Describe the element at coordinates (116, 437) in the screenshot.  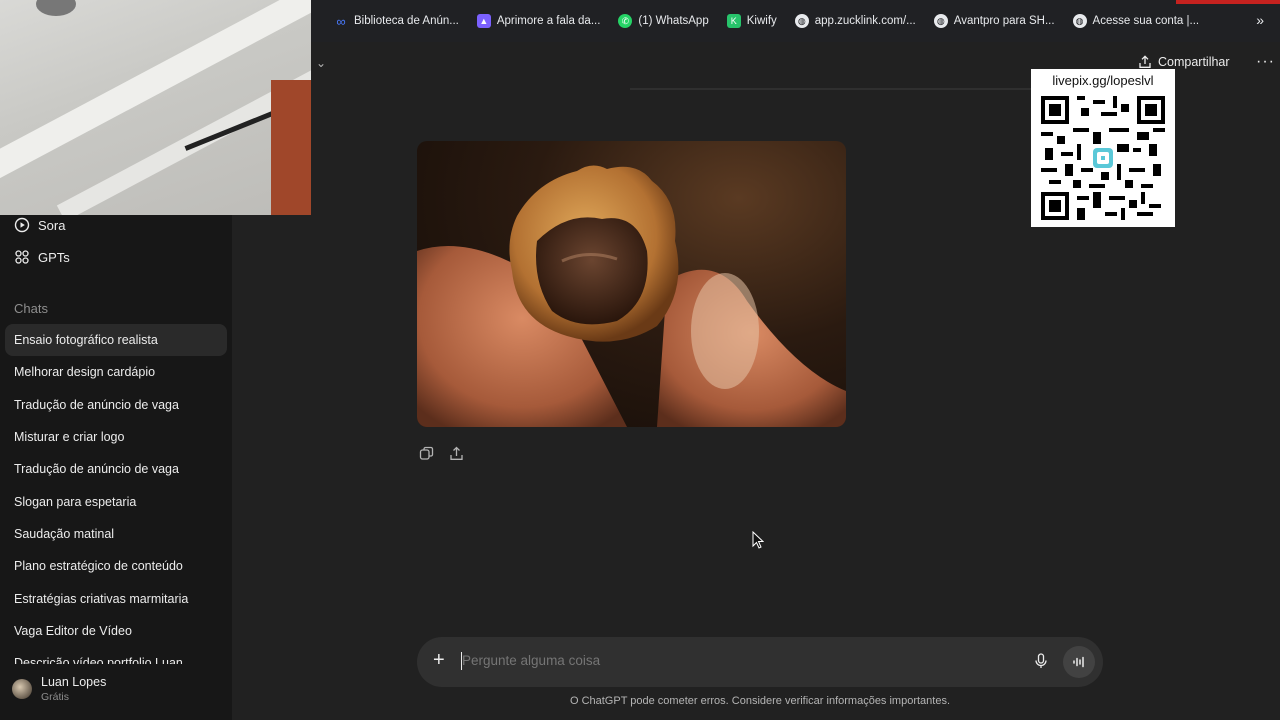
I see `chat-item: Misturar e criar logo` at that location.